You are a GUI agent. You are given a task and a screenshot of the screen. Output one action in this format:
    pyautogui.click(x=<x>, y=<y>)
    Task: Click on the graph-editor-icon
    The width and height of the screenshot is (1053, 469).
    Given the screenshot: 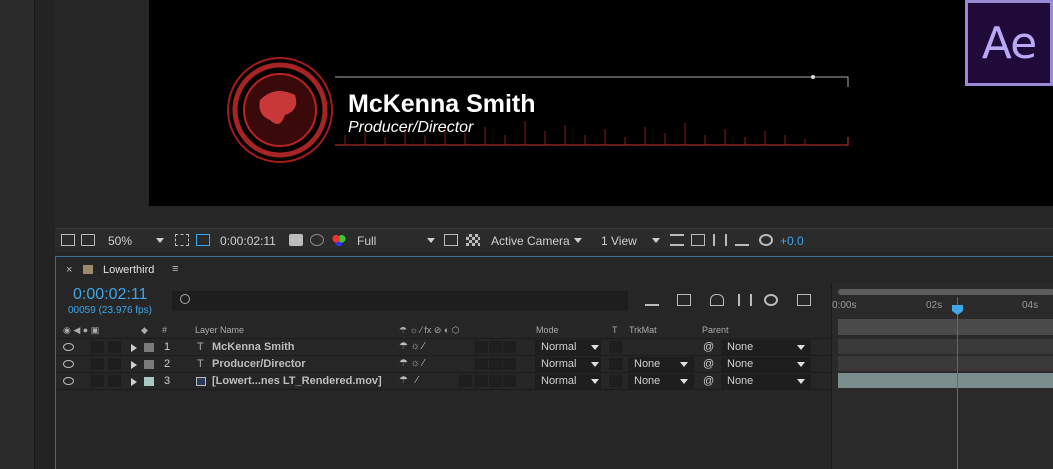 What is the action you would take?
    pyautogui.click(x=804, y=300)
    